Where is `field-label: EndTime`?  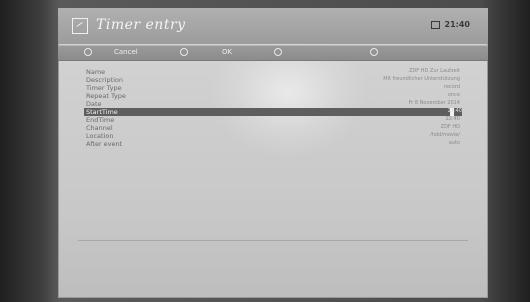 field-label: EndTime is located at coordinates (100, 120).